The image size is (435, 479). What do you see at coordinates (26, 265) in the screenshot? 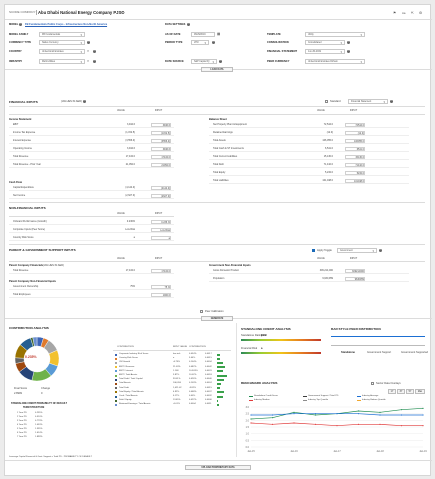
I see `parent-financials-title: Parent Company Financials` at bounding box center [26, 265].